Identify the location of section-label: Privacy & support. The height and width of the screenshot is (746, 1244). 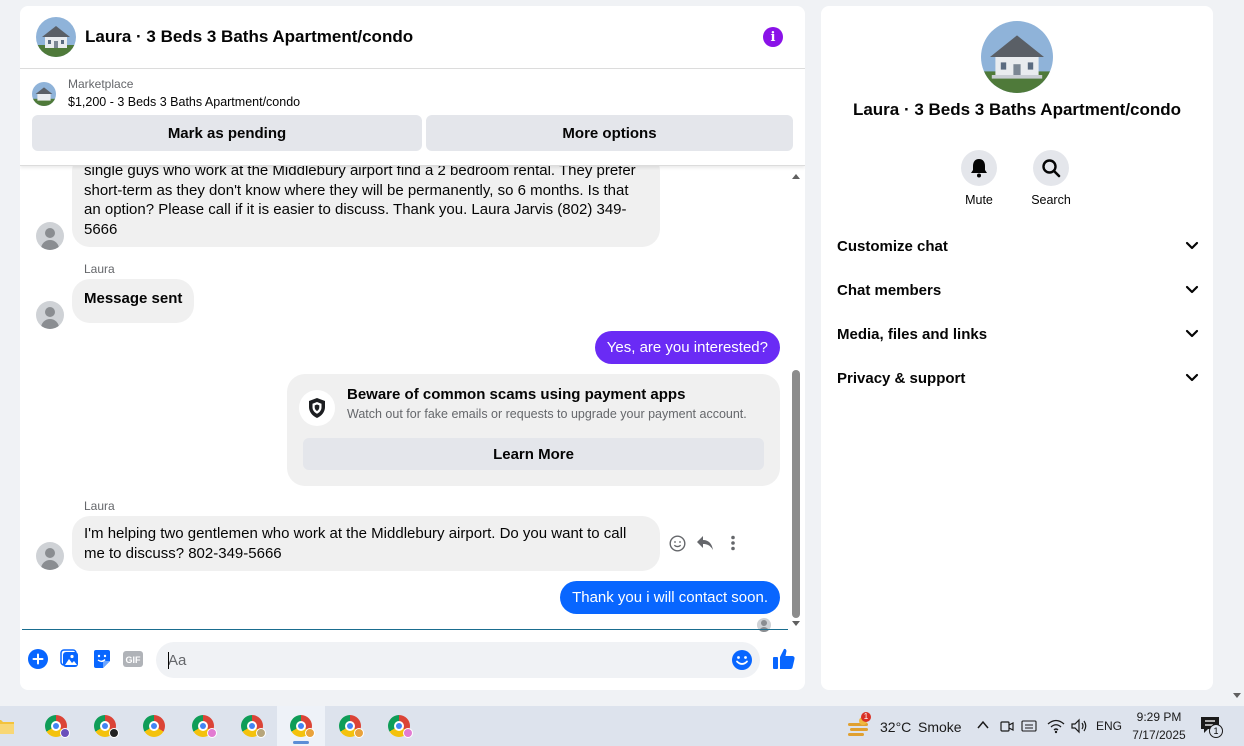
(901, 378).